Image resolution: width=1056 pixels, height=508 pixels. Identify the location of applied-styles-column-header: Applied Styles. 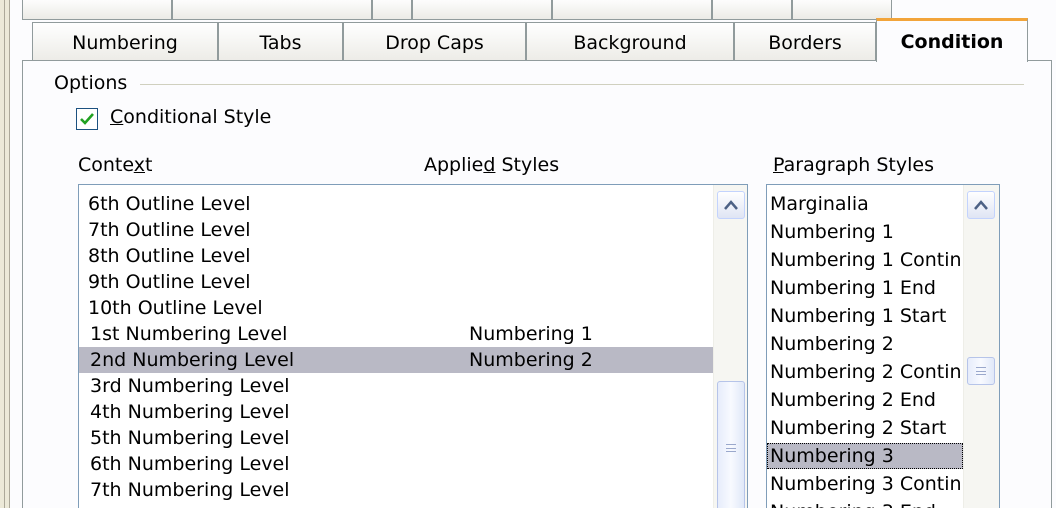
(491, 165).